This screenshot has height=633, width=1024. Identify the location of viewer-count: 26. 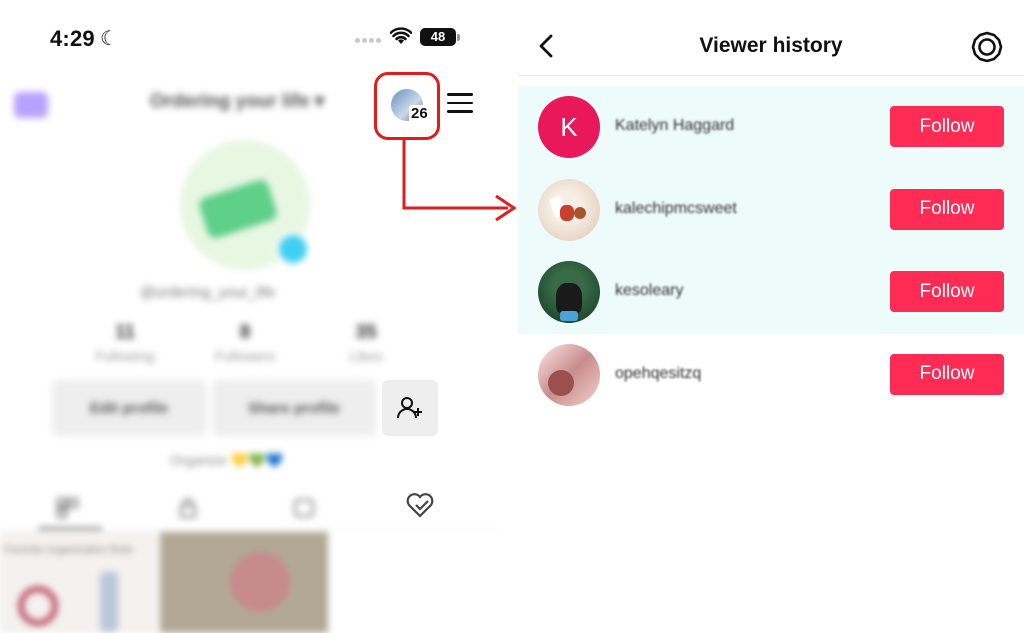
(419, 113).